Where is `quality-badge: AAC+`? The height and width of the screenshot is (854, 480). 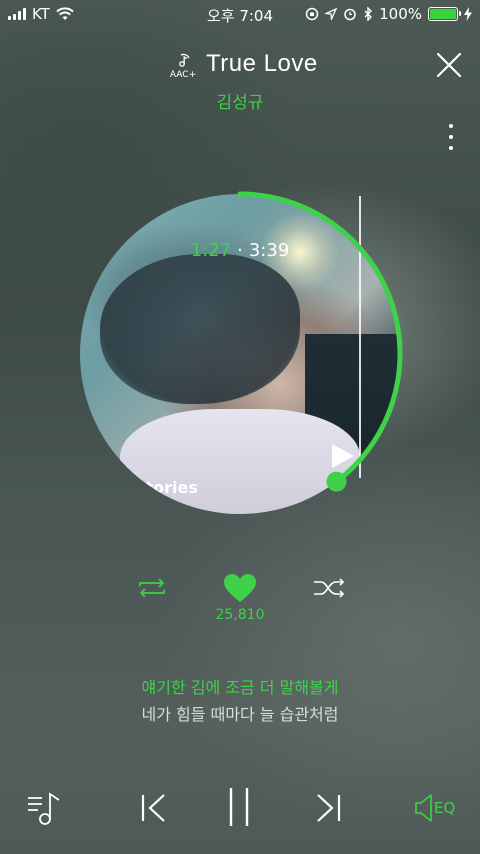
quality-badge: AAC+ is located at coordinates (183, 66).